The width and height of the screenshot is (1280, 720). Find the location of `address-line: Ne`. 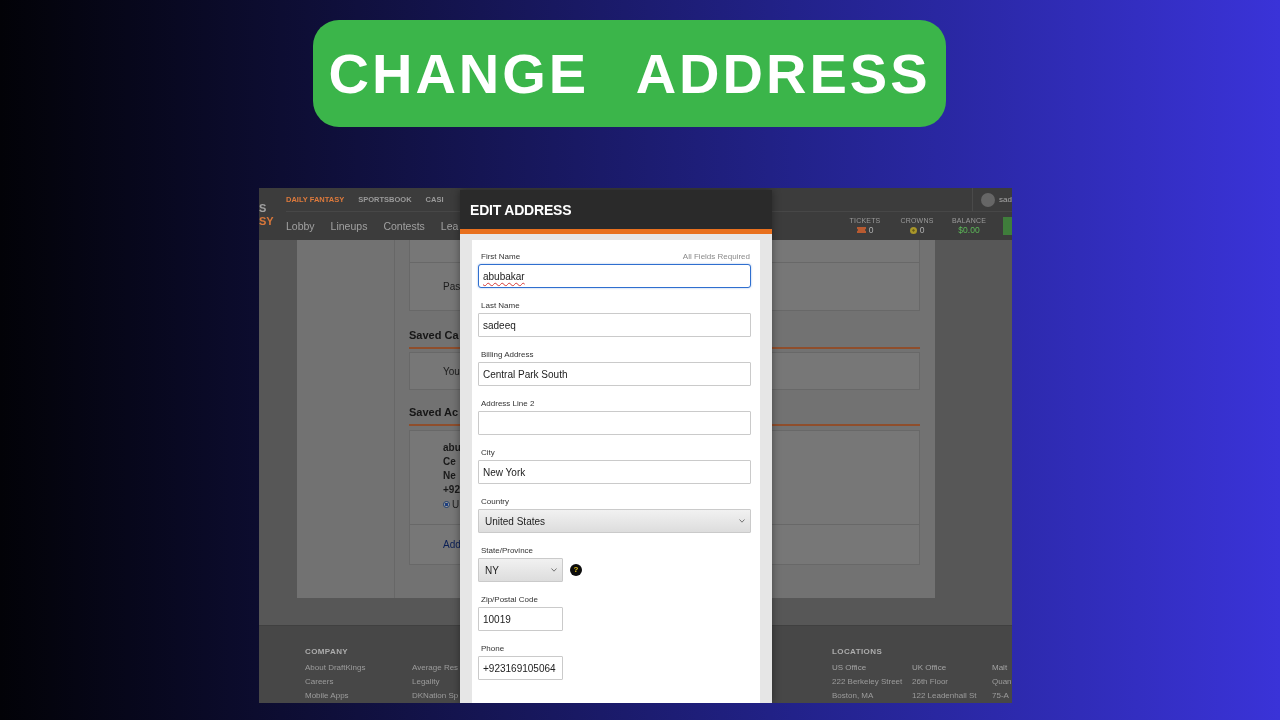

address-line: Ne is located at coordinates (449, 476).